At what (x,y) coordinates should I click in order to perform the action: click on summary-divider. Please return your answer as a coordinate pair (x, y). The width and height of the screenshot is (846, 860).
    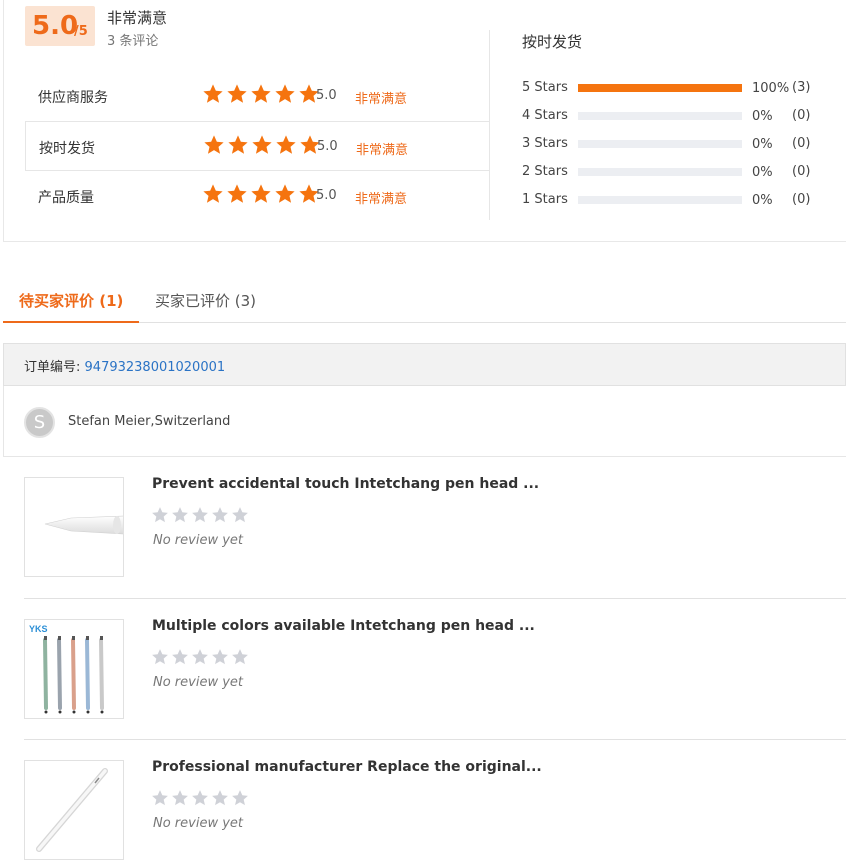
    Looking at the image, I should click on (489, 125).